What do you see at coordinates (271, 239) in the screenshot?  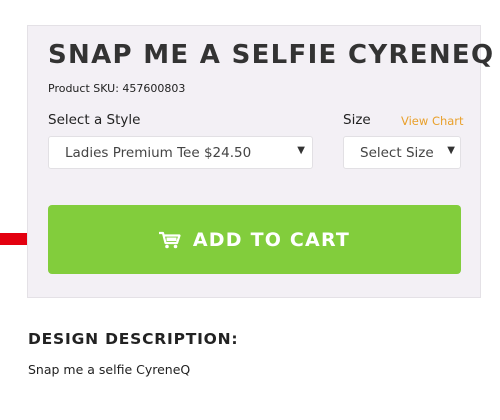 I see `add-to-cart-label: ADD TO CART` at bounding box center [271, 239].